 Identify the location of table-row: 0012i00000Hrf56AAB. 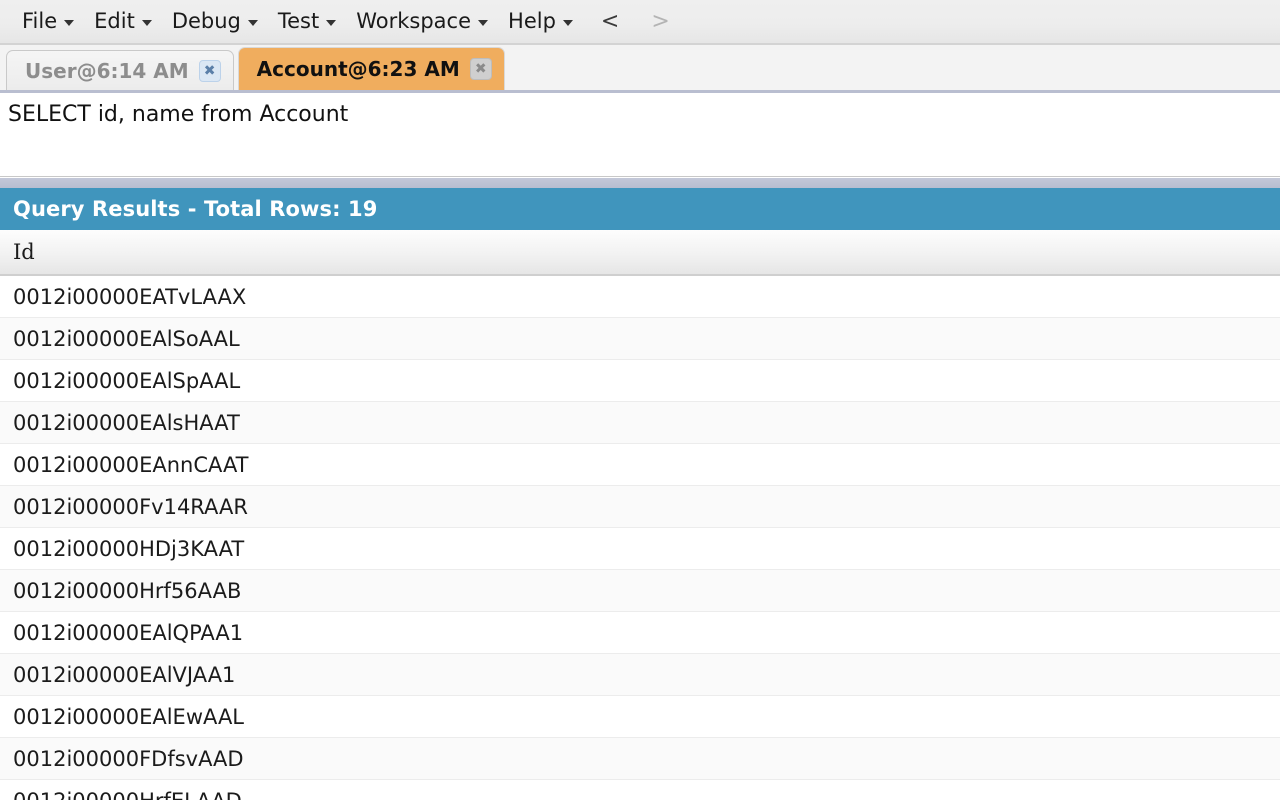
(640, 591).